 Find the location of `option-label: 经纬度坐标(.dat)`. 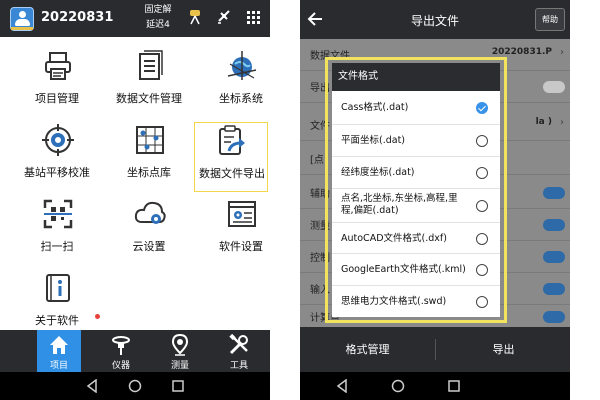

option-label: 经纬度坐标(.dat) is located at coordinates (378, 172).